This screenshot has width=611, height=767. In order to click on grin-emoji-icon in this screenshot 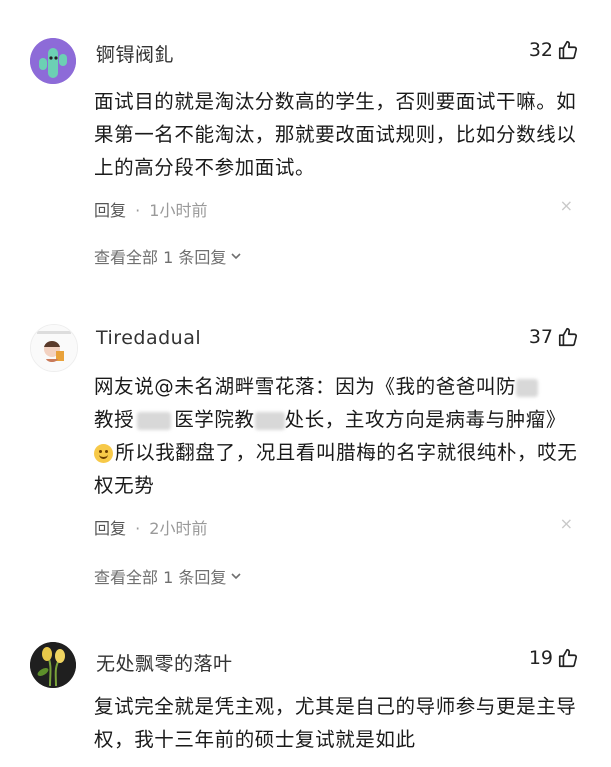, I will do `click(103, 453)`.